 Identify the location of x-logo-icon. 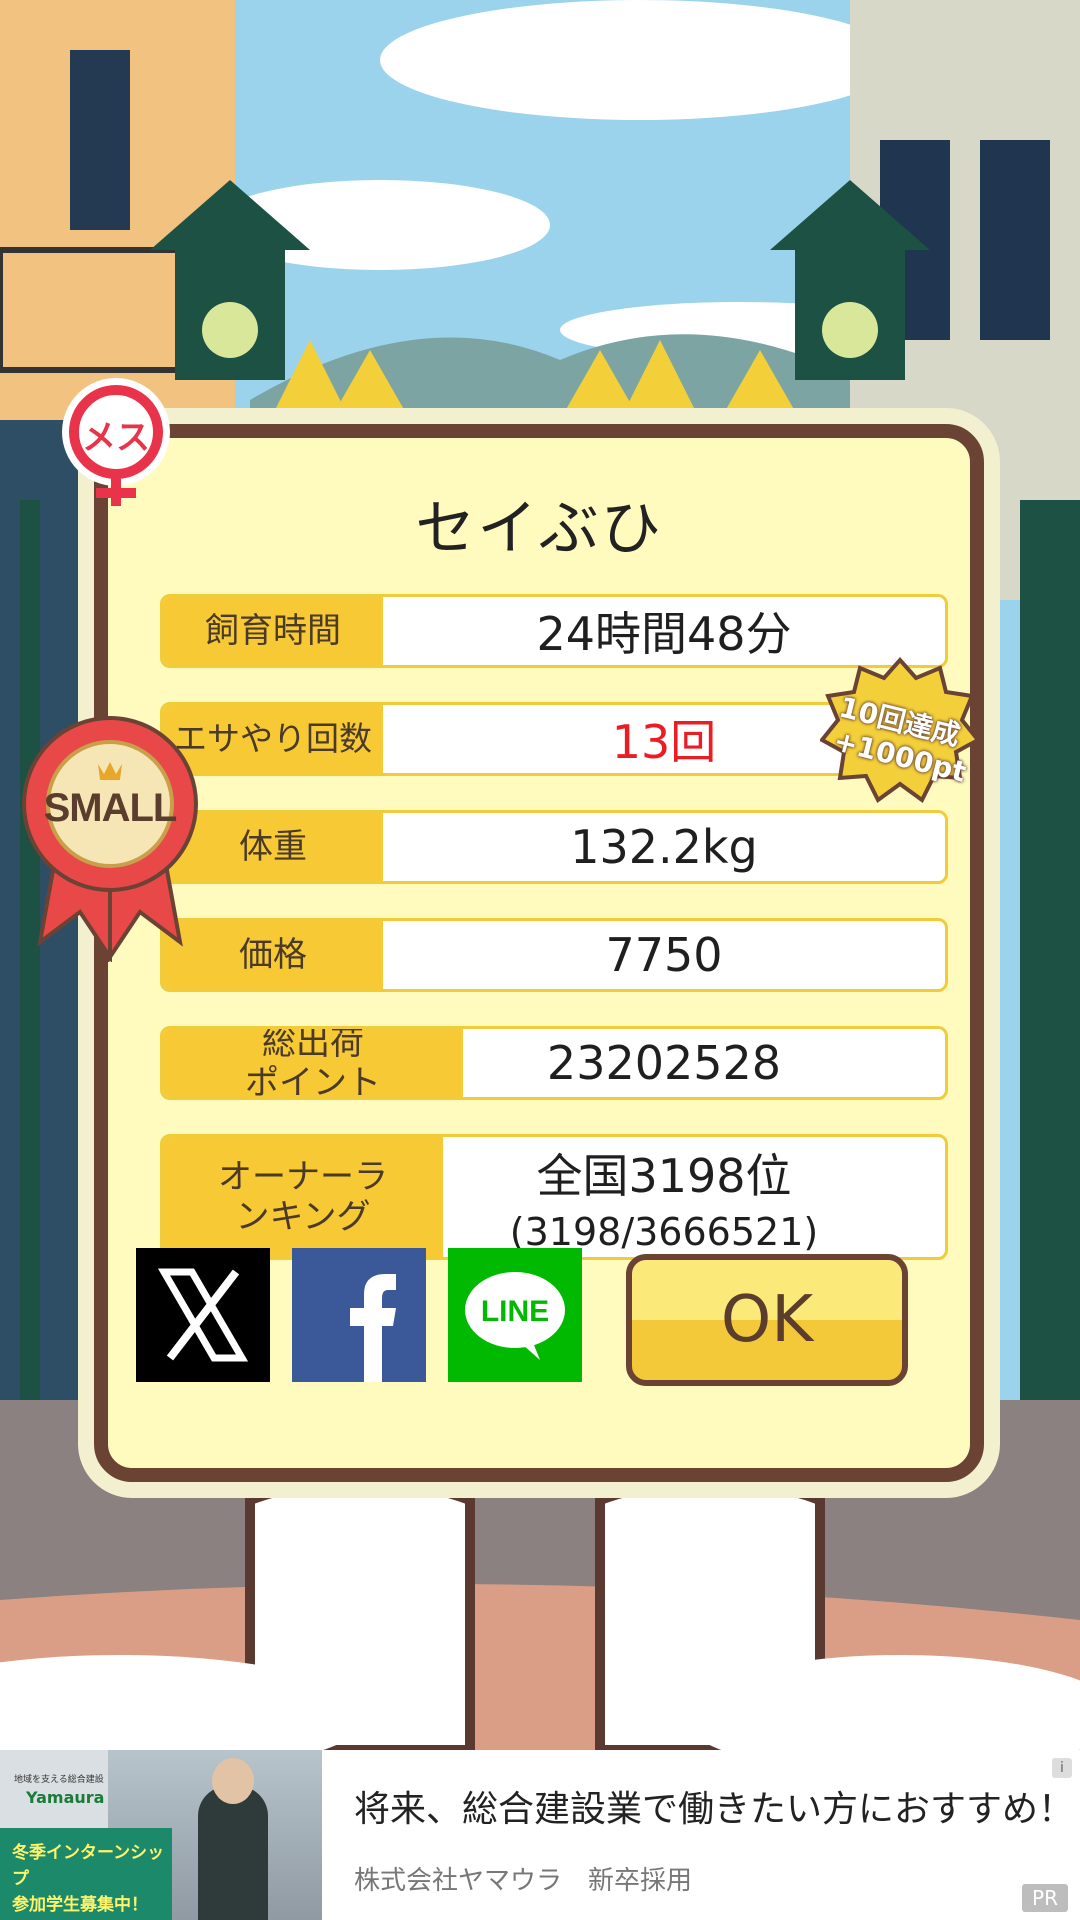
(203, 1315).